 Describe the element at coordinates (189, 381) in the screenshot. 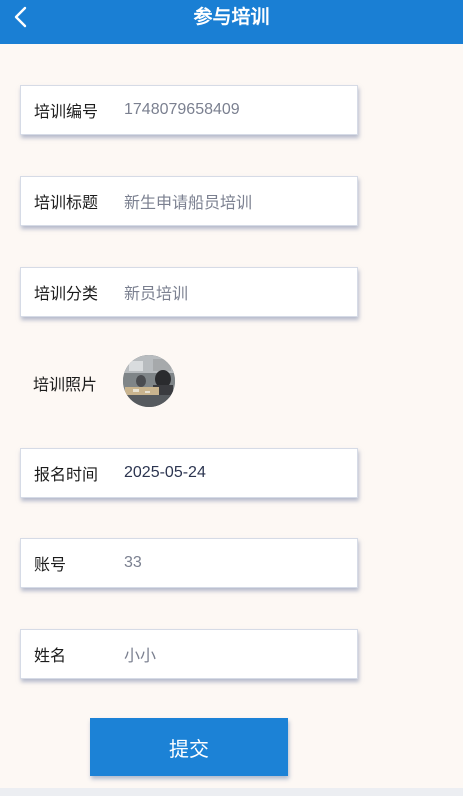

I see `training-photo-row: 培训照片` at that location.